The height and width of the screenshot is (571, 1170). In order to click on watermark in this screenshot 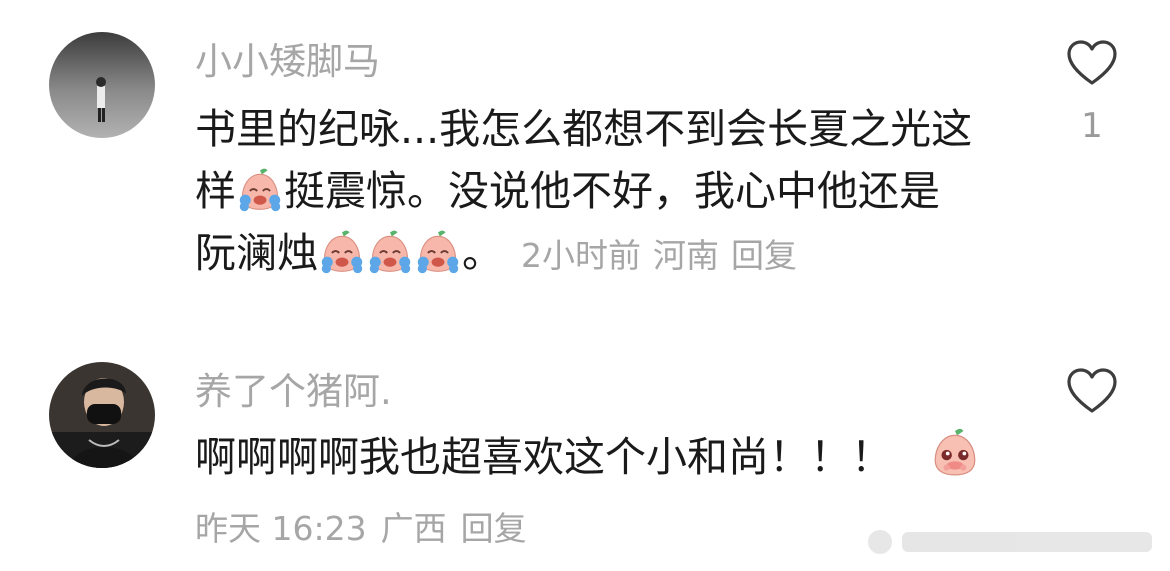, I will do `click(1010, 542)`.